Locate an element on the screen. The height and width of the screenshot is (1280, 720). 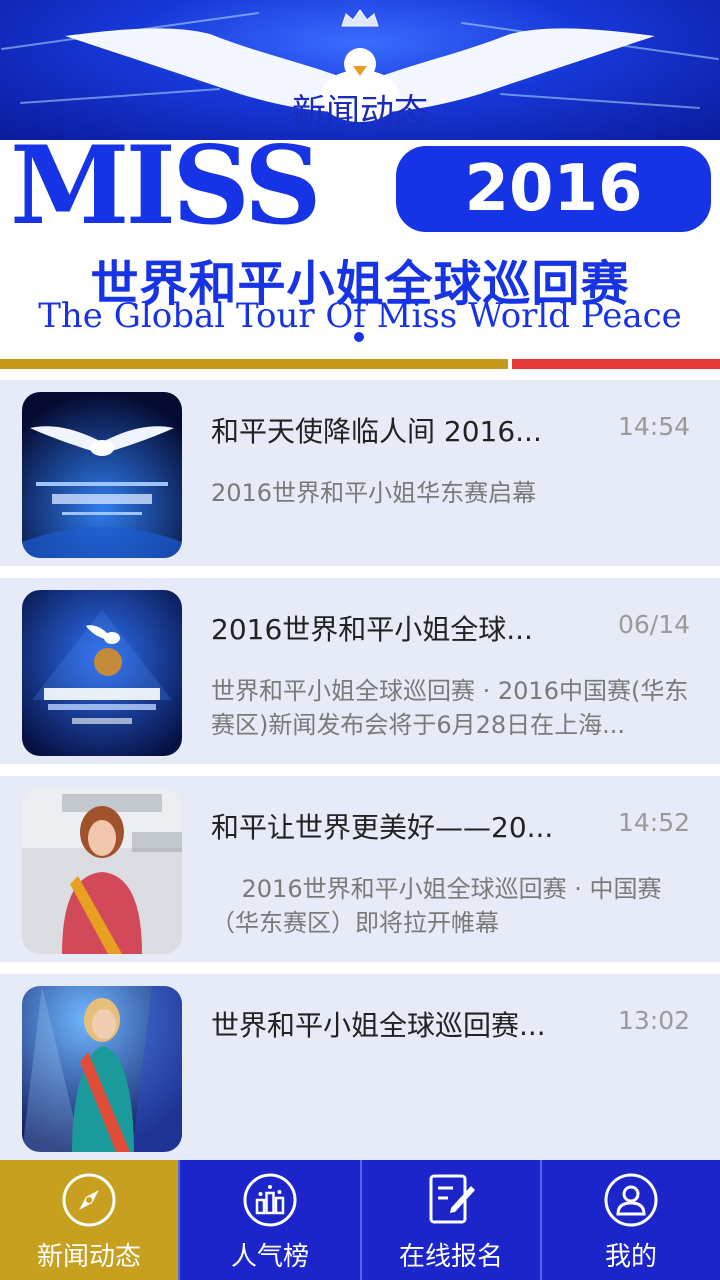
edit-form-icon is located at coordinates (452, 1199).